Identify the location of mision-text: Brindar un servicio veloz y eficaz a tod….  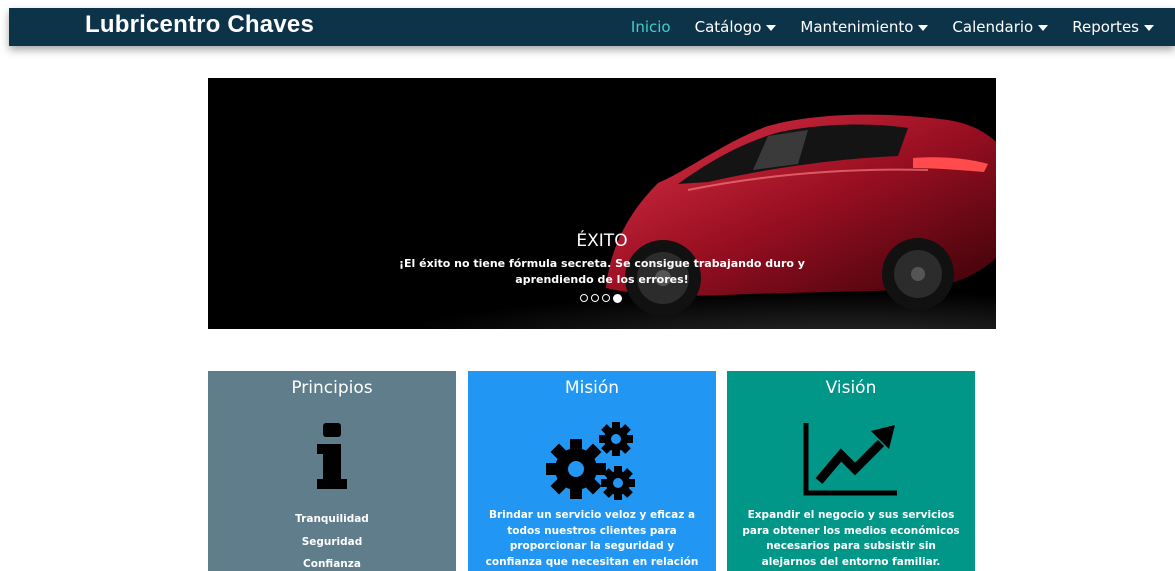
(592, 538).